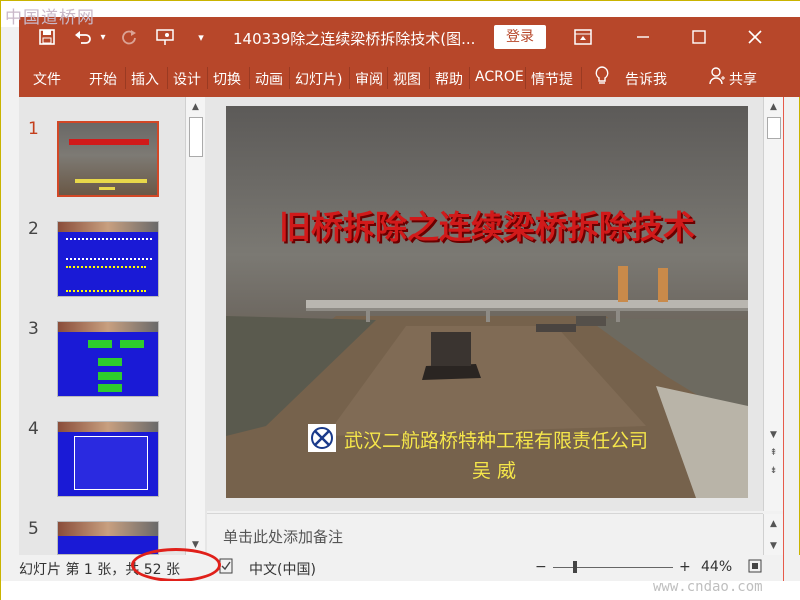 This screenshot has height=600, width=800. What do you see at coordinates (283, 536) in the screenshot?
I see `notes-placeholder: 单击此处添加备注` at bounding box center [283, 536].